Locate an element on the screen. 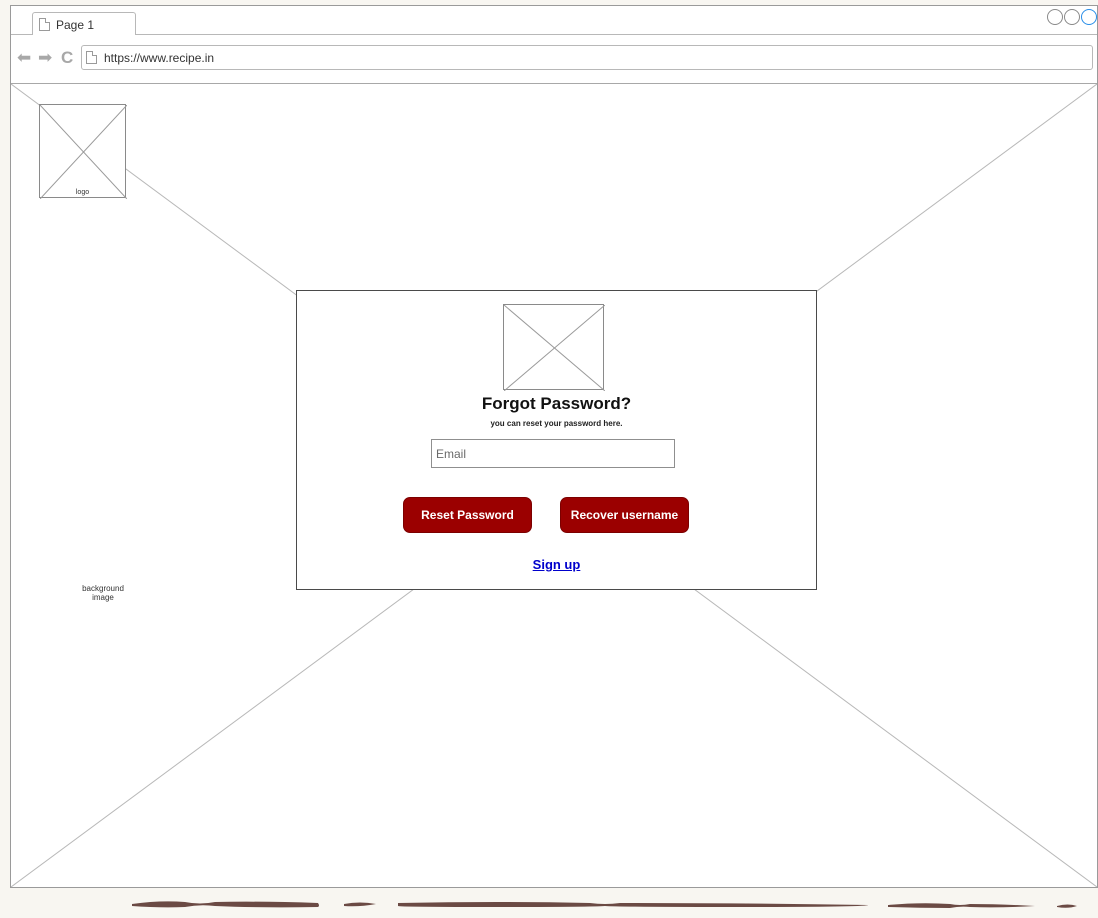 The image size is (1098, 918). maximize-button is located at coordinates (1072, 17).